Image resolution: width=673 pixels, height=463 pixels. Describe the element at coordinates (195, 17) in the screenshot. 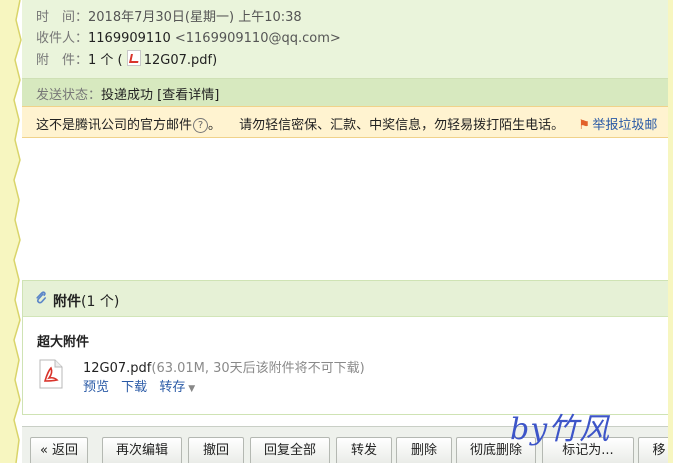

I see `time-value: 2018年7月30日(星期一) 上午10:38` at that location.